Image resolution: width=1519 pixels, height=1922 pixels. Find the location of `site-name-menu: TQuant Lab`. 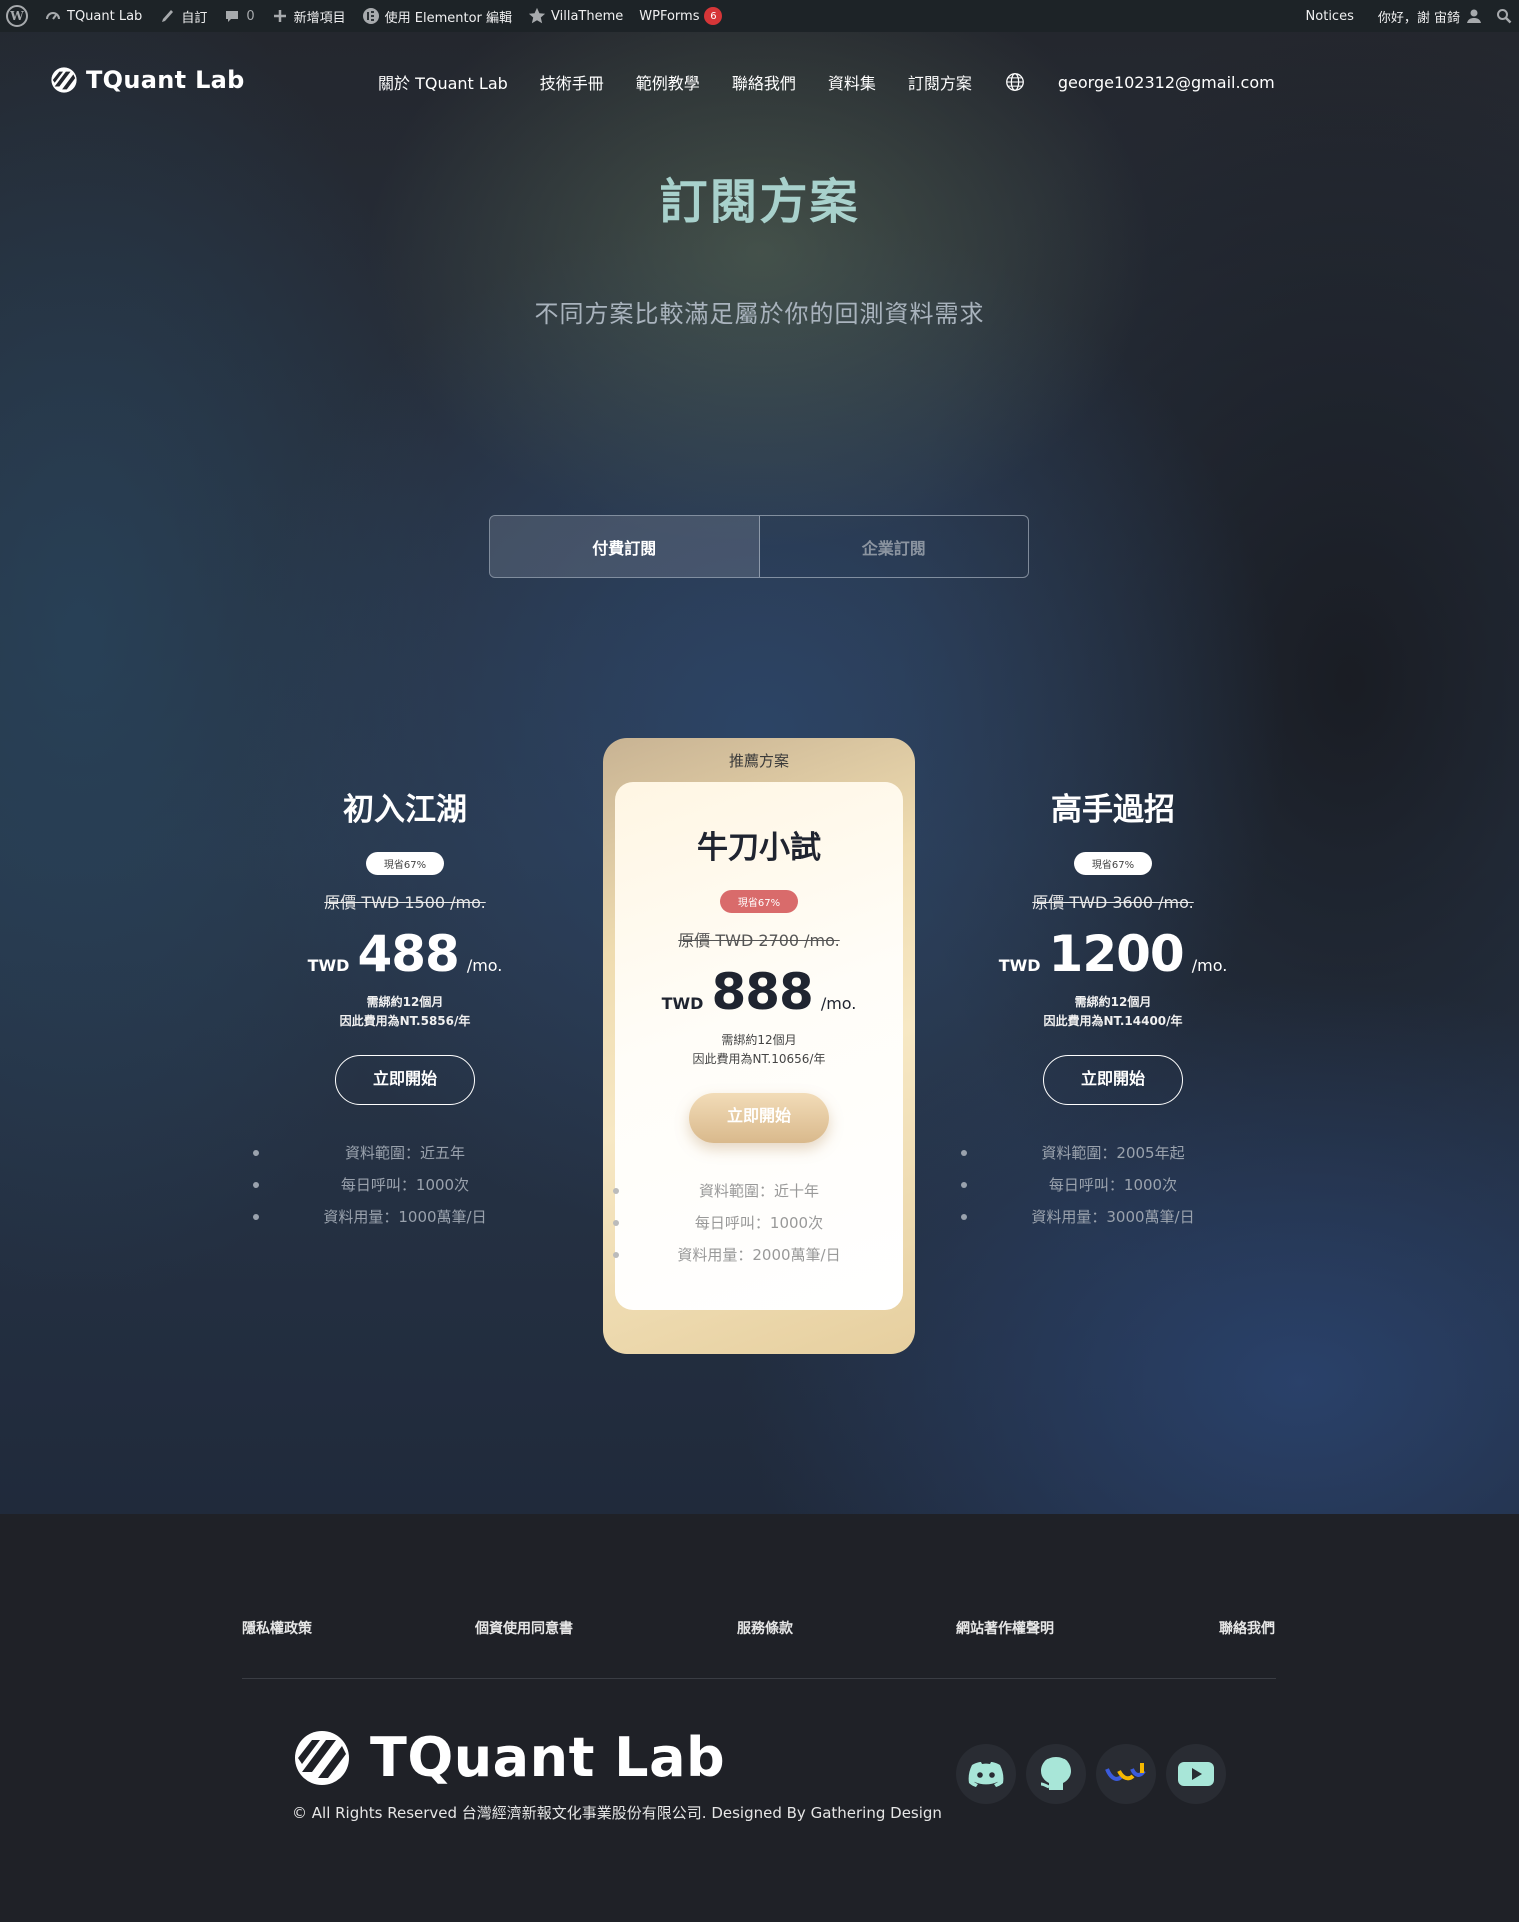

site-name-menu: TQuant Lab is located at coordinates (93, 16).